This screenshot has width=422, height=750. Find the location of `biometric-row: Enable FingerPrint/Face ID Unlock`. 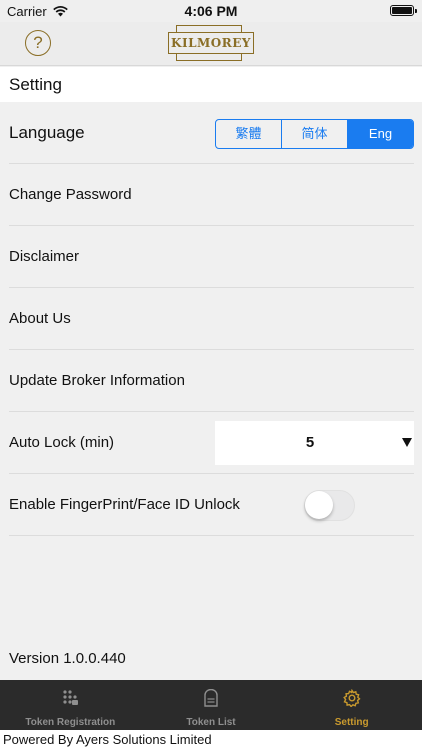

biometric-row: Enable FingerPrint/Face ID Unlock is located at coordinates (211, 505).